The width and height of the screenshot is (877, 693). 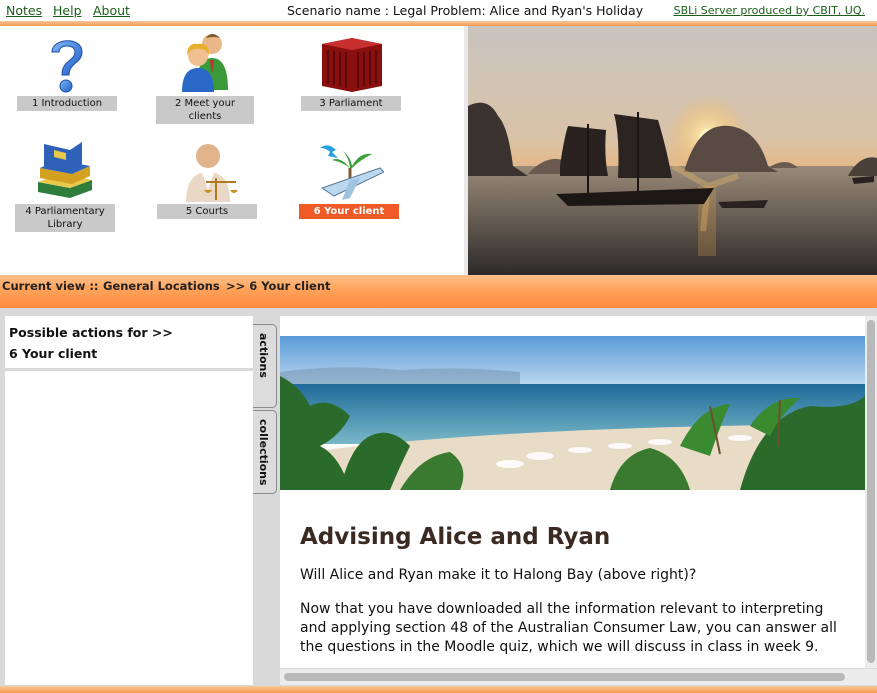 I want to click on location-courts: 5 Courts, so click(x=207, y=178).